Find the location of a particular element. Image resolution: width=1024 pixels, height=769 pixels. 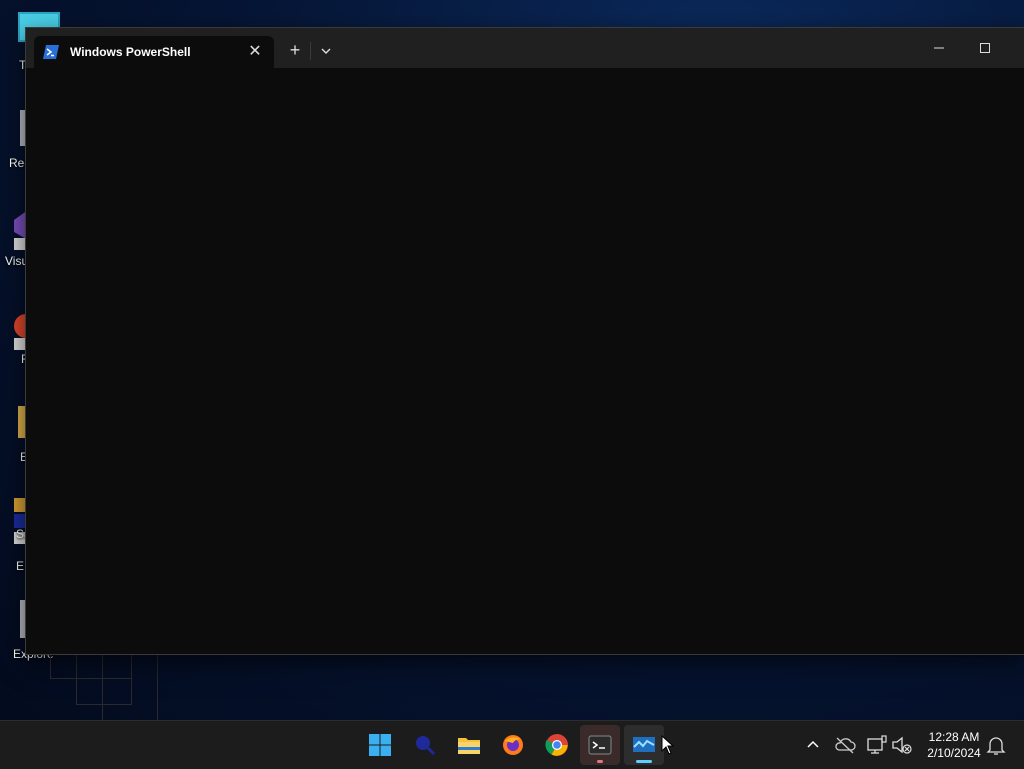

chrome-icon is located at coordinates (556, 745).